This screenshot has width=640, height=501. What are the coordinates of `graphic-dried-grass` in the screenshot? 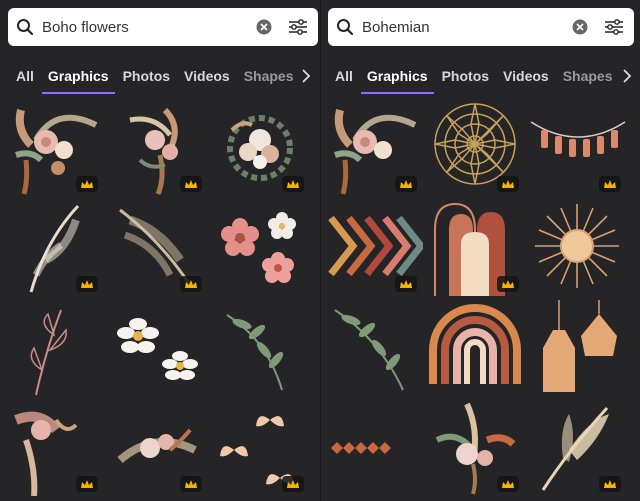 It's located at (159, 248).